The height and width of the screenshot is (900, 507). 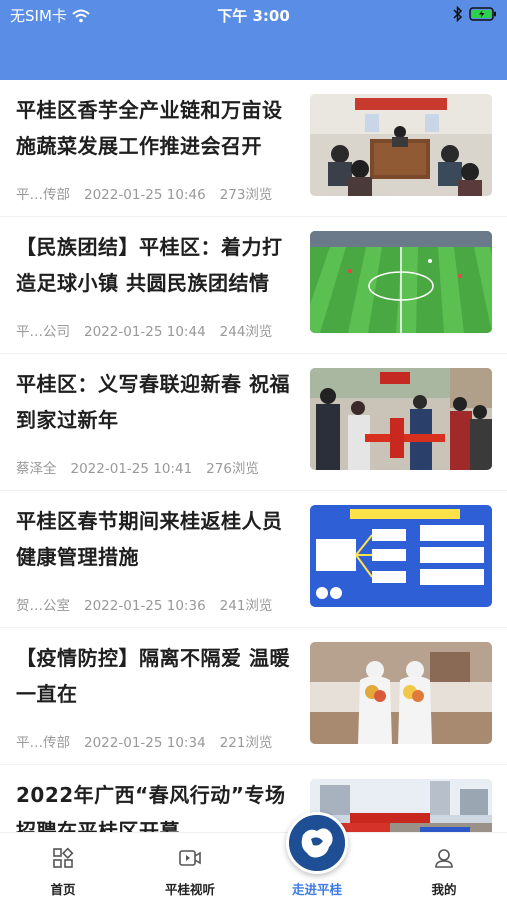 What do you see at coordinates (145, 743) in the screenshot?
I see `news-datetime: 2022-01-25 10:34` at bounding box center [145, 743].